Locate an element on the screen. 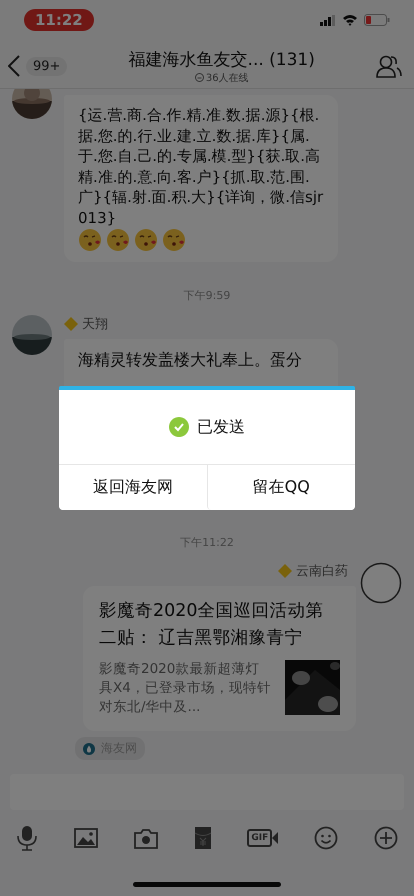 Image resolution: width=414 pixels, height=896 pixels. check-icon is located at coordinates (179, 427).